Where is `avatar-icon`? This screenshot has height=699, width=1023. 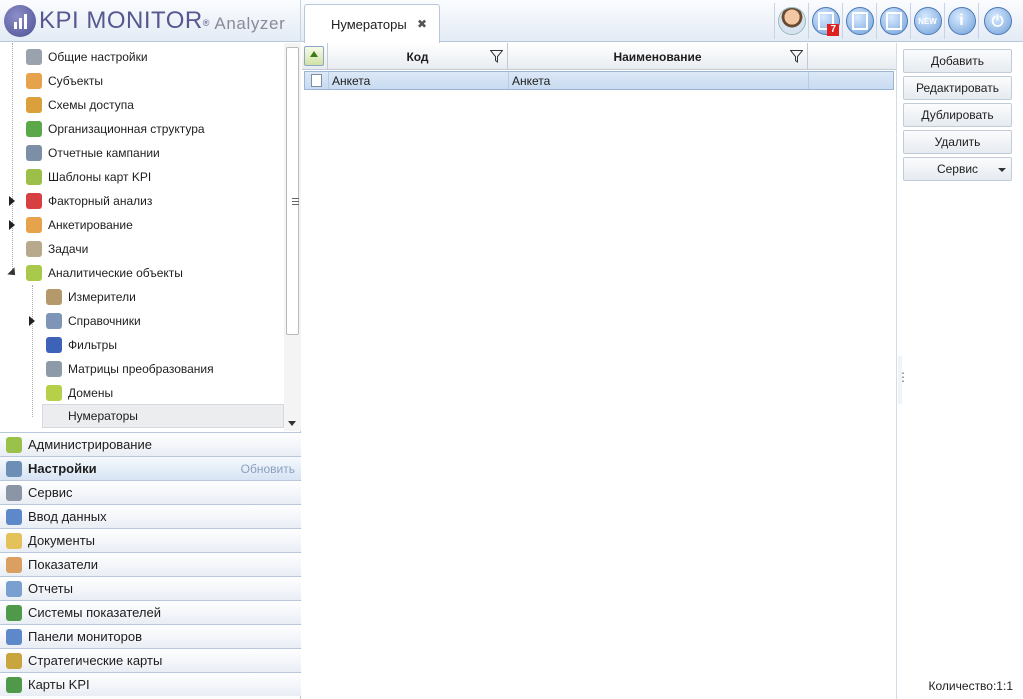 avatar-icon is located at coordinates (791, 21).